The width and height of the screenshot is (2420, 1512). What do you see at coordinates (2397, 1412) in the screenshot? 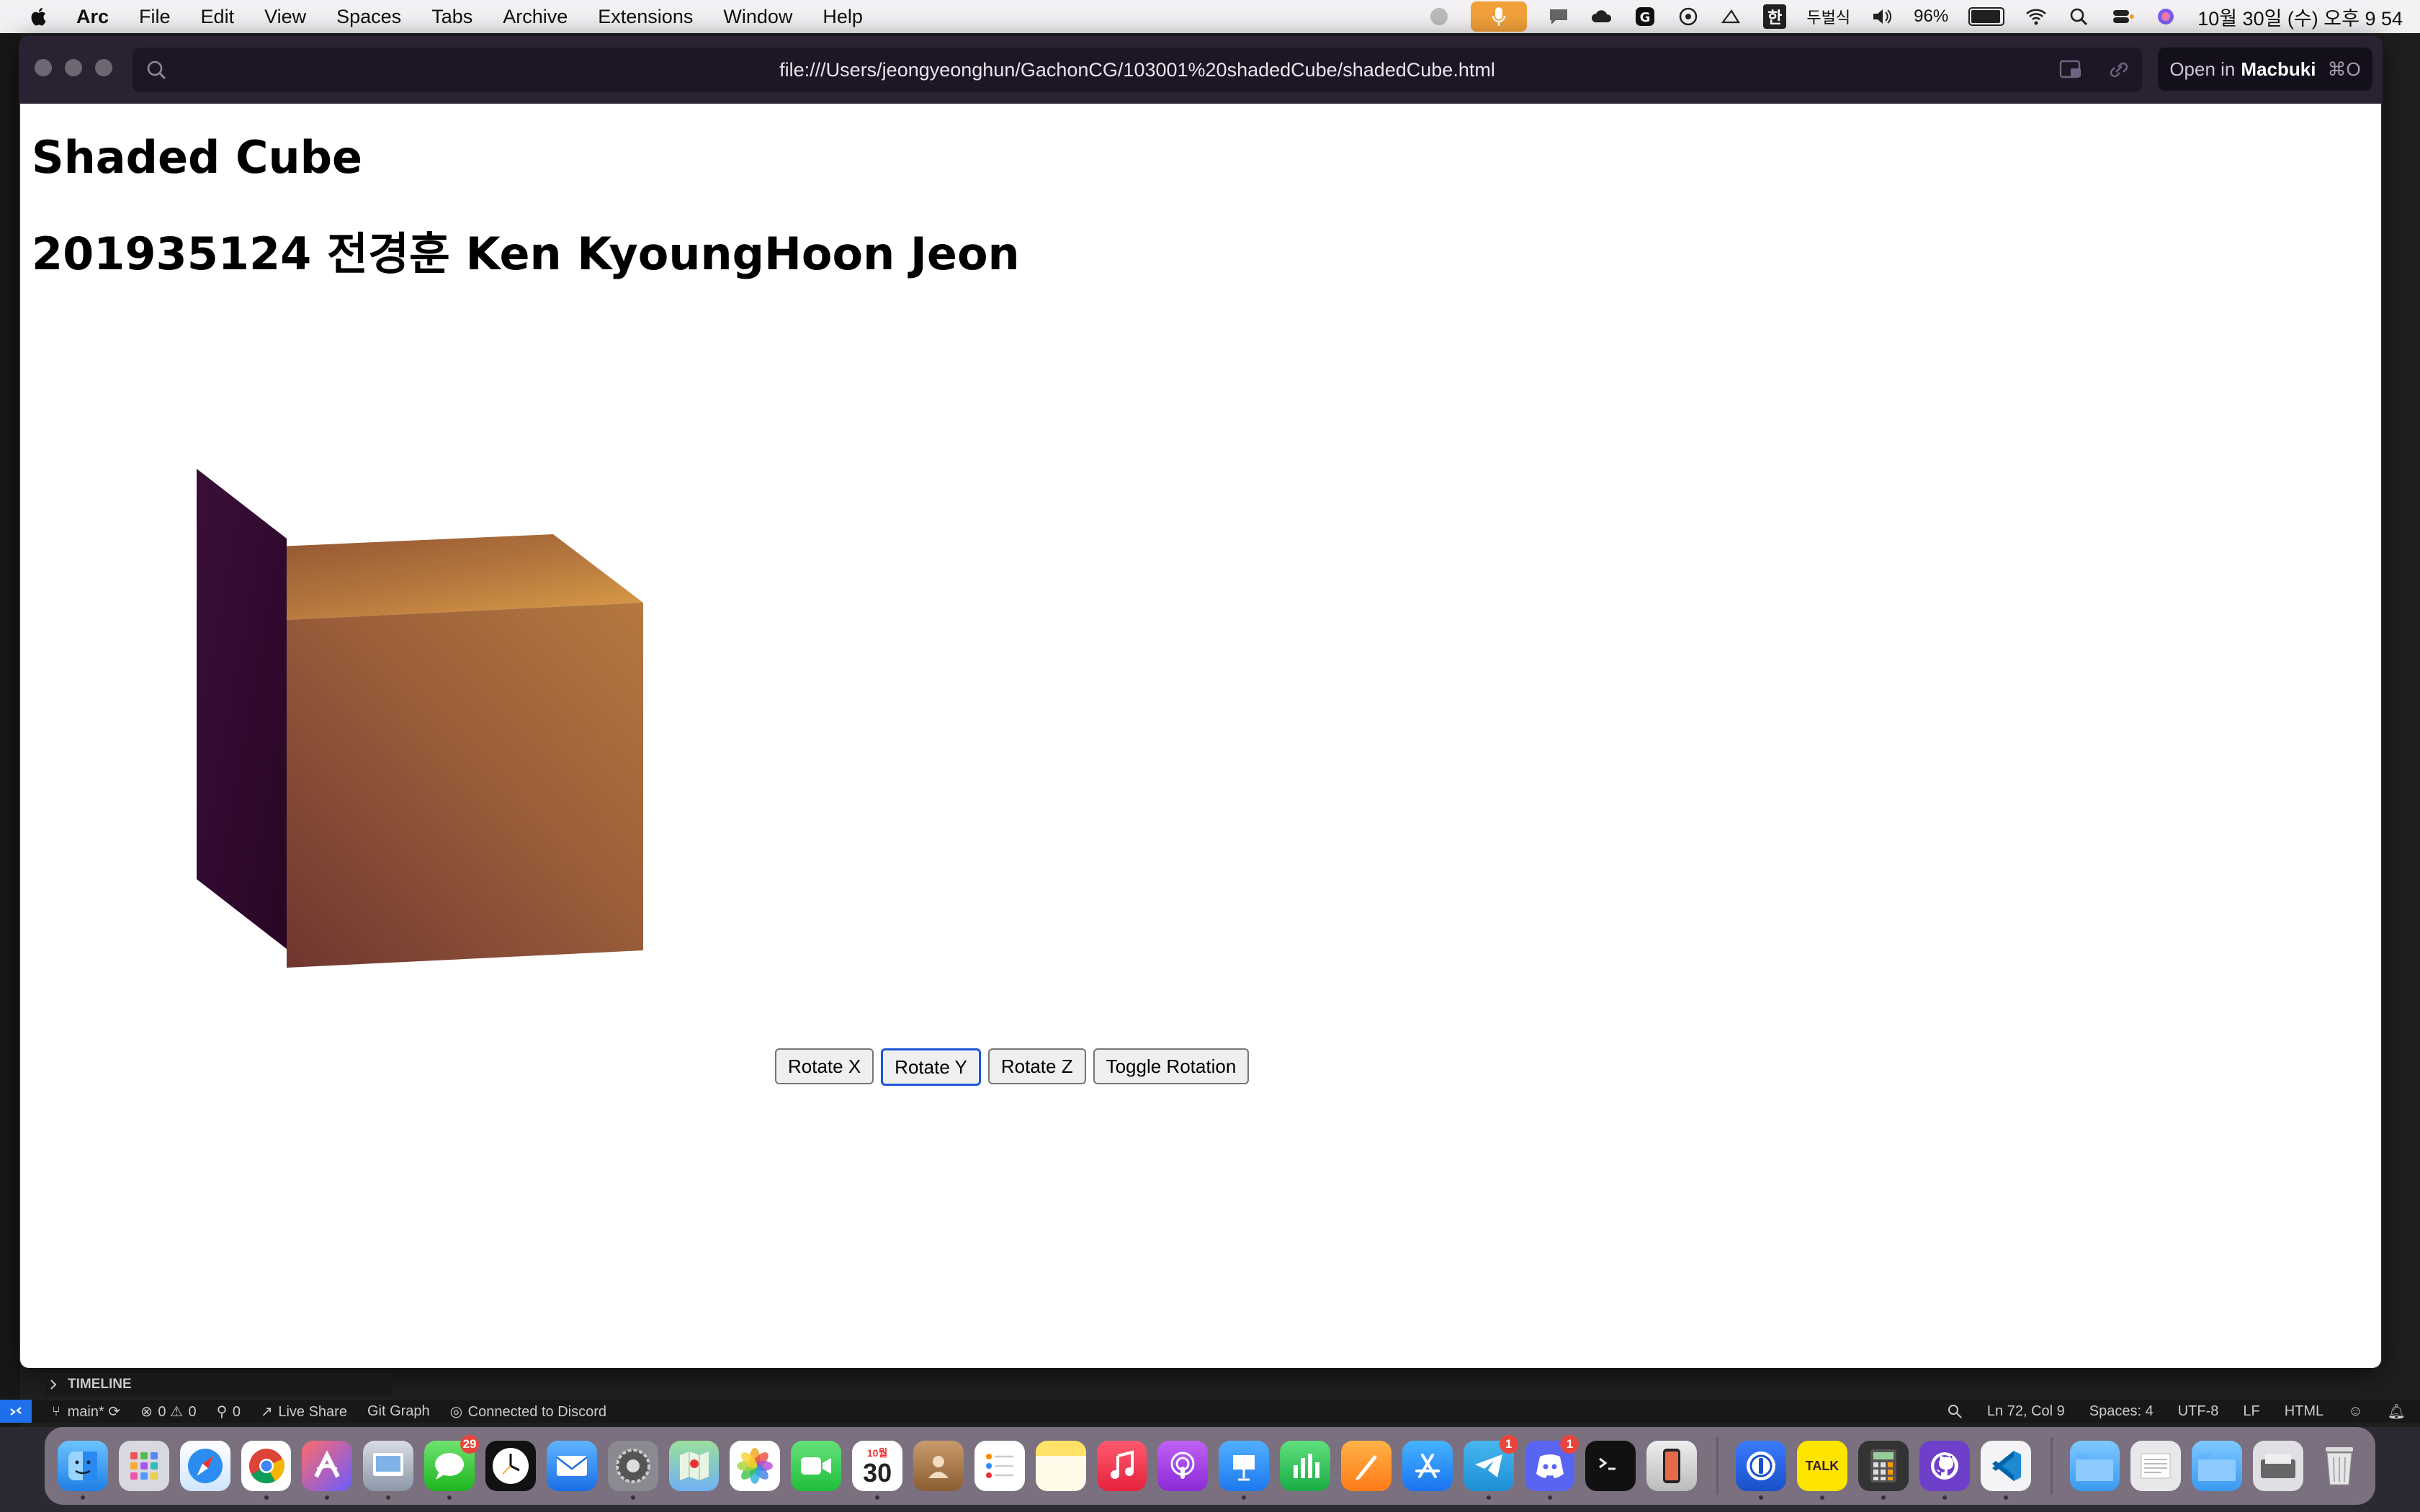
I see `notifications-bell-icon: 🔔︎` at bounding box center [2397, 1412].